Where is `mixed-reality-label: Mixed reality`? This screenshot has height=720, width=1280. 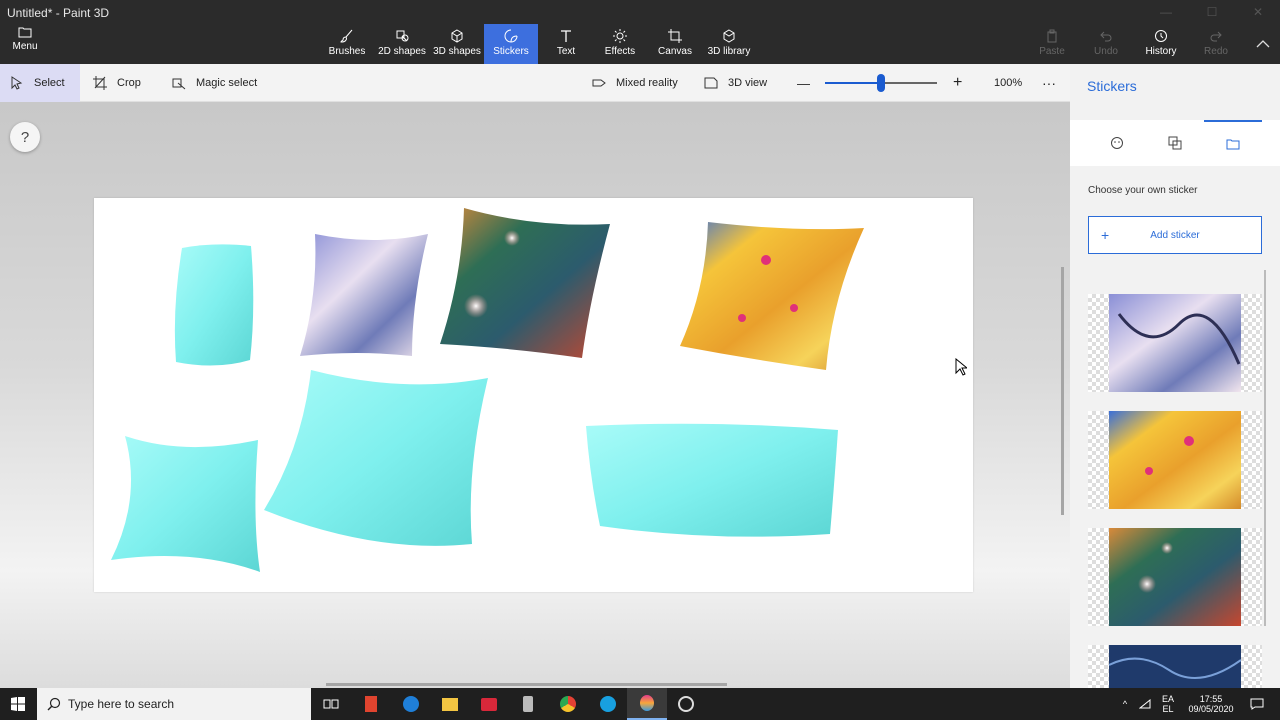 mixed-reality-label: Mixed reality is located at coordinates (647, 83).